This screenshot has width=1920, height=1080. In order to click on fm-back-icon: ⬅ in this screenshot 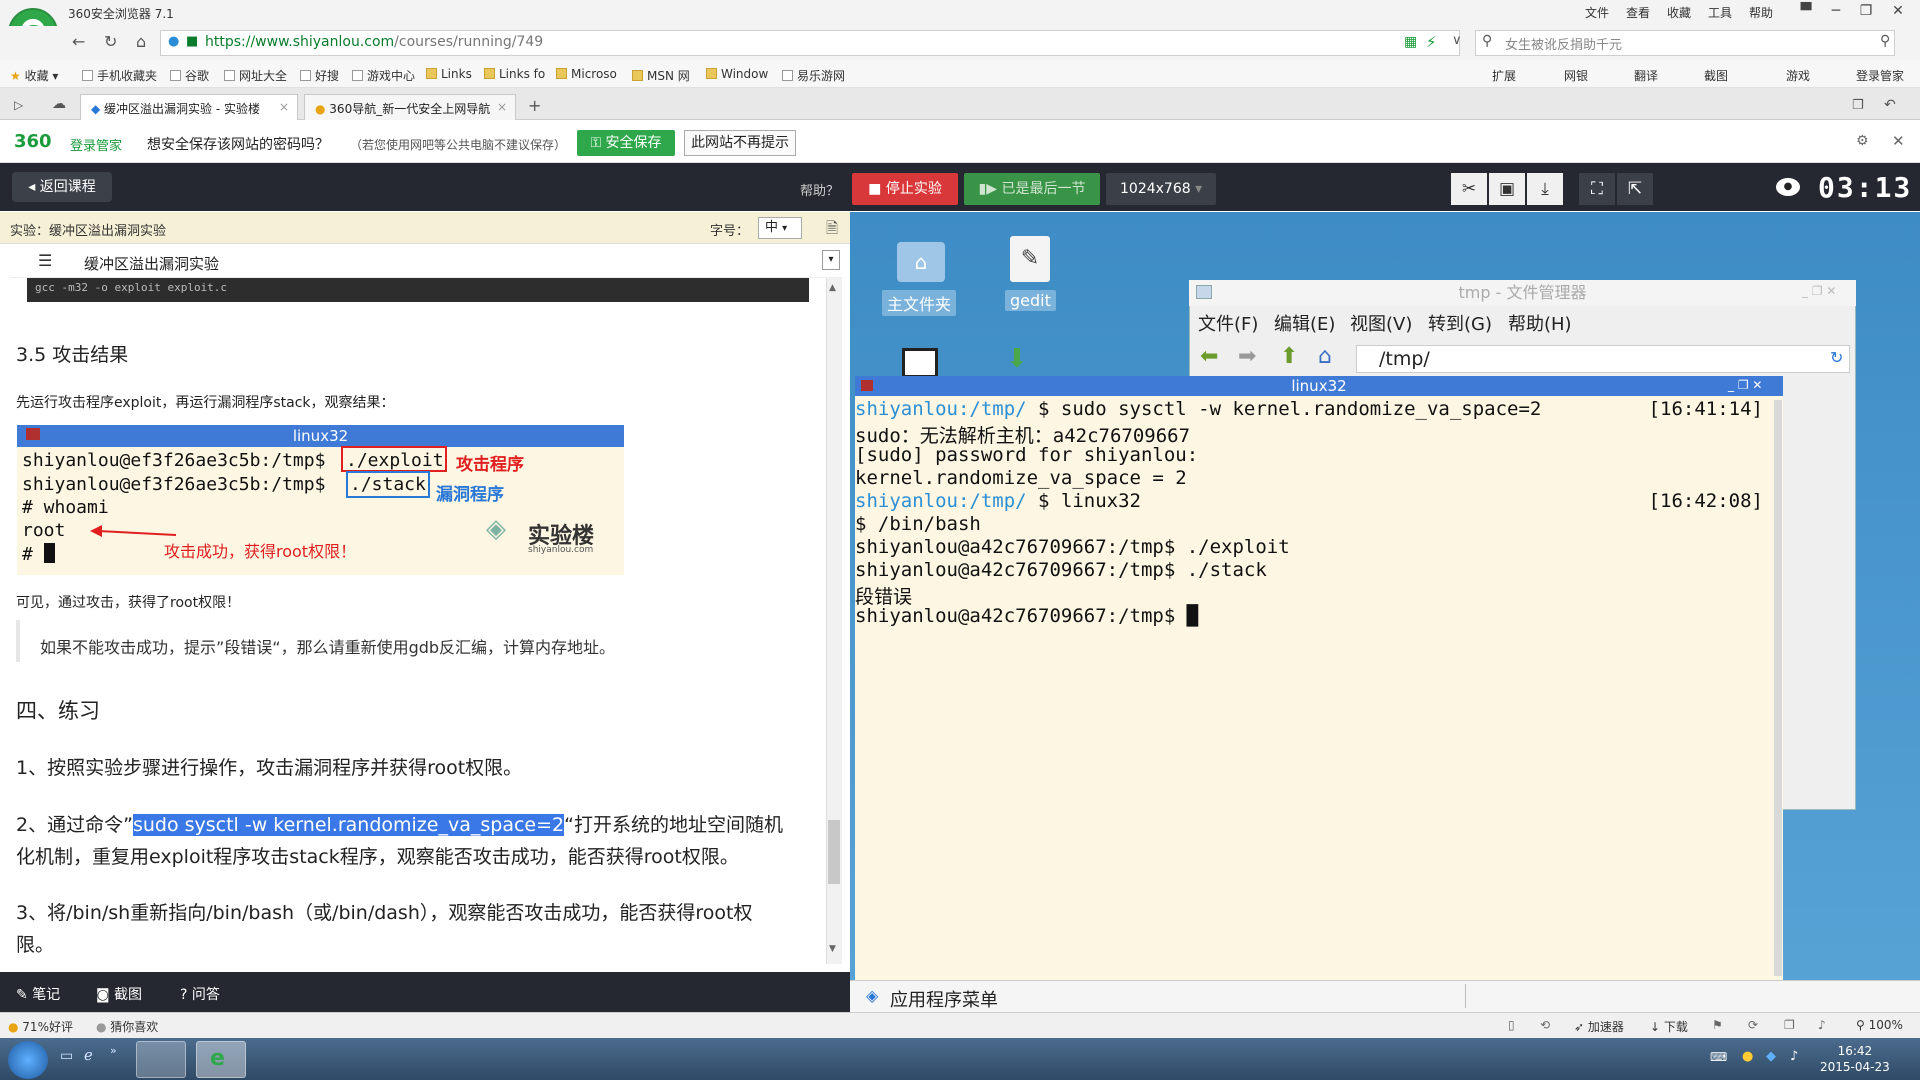, I will do `click(1209, 356)`.